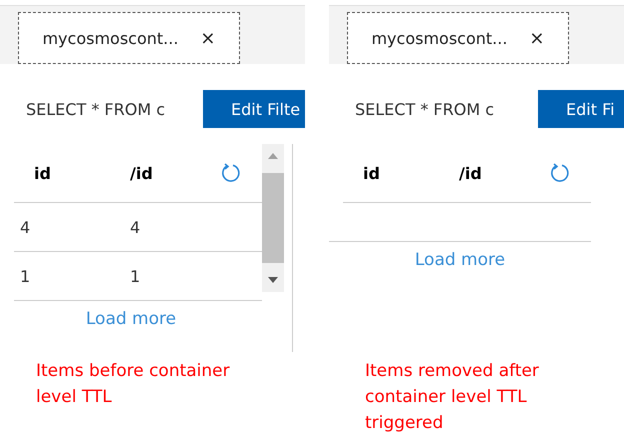 The image size is (624, 448). What do you see at coordinates (273, 218) in the screenshot?
I see `scrollbar` at bounding box center [273, 218].